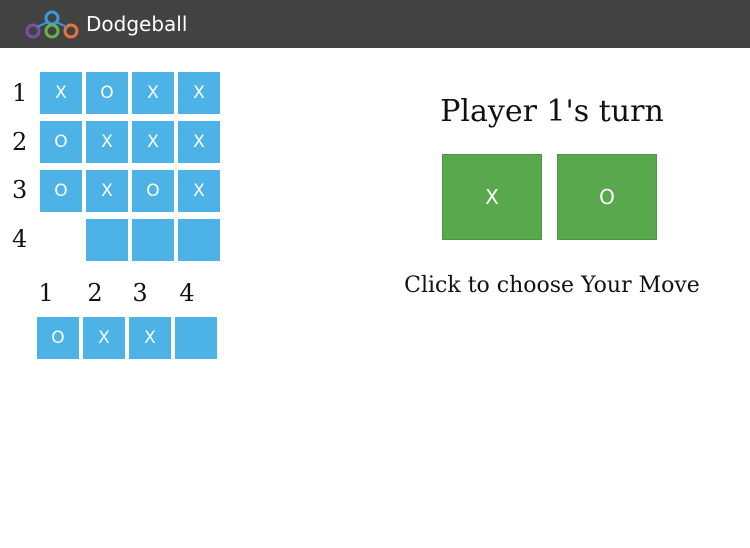  Describe the element at coordinates (107, 142) in the screenshot. I see `board-cell-r2-c2: X` at that location.